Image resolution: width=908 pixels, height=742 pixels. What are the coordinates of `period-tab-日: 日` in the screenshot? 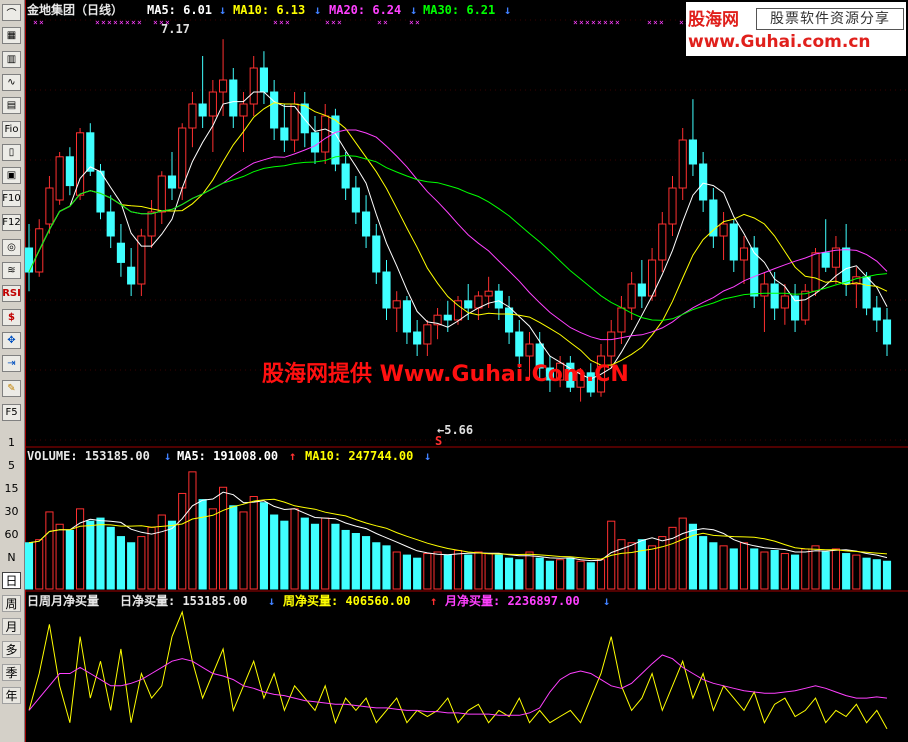 It's located at (11, 580).